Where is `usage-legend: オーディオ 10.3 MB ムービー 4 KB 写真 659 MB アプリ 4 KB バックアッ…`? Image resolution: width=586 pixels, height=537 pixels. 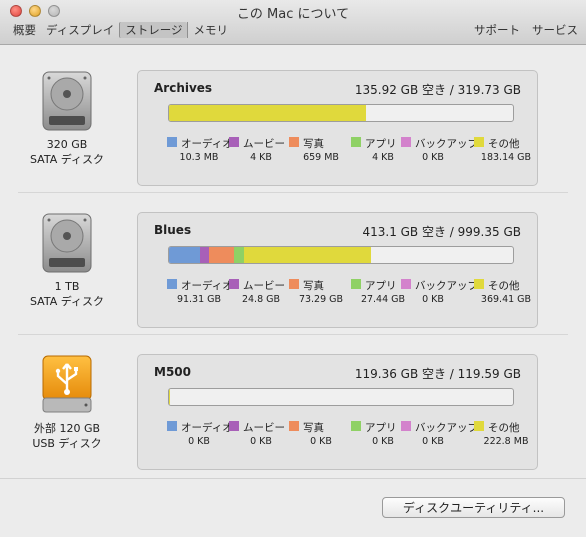 usage-legend: オーディオ 10.3 MB ムービー 4 KB 写真 659 MB アプリ 4 KB バックアッ… is located at coordinates (352, 153).